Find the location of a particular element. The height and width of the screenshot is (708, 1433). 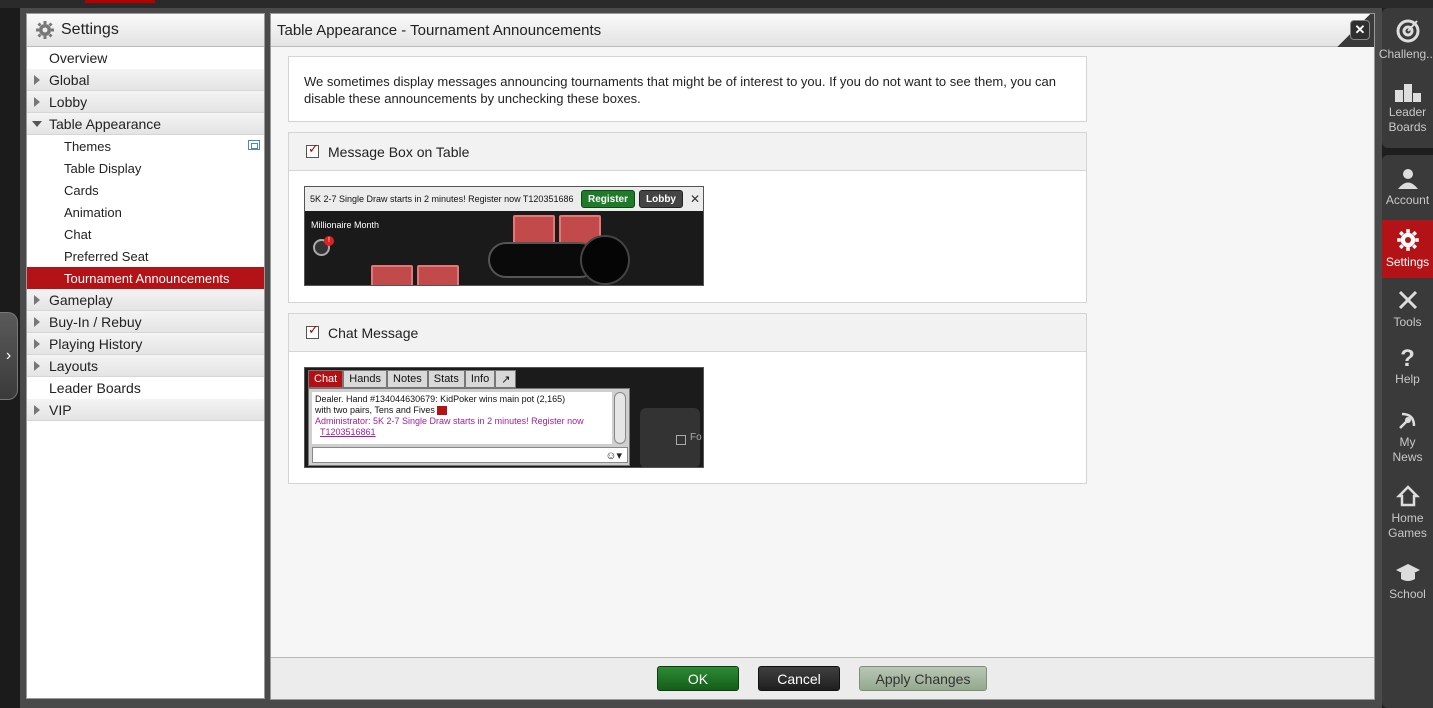

sidebar-item-label: Chat is located at coordinates (78, 234).